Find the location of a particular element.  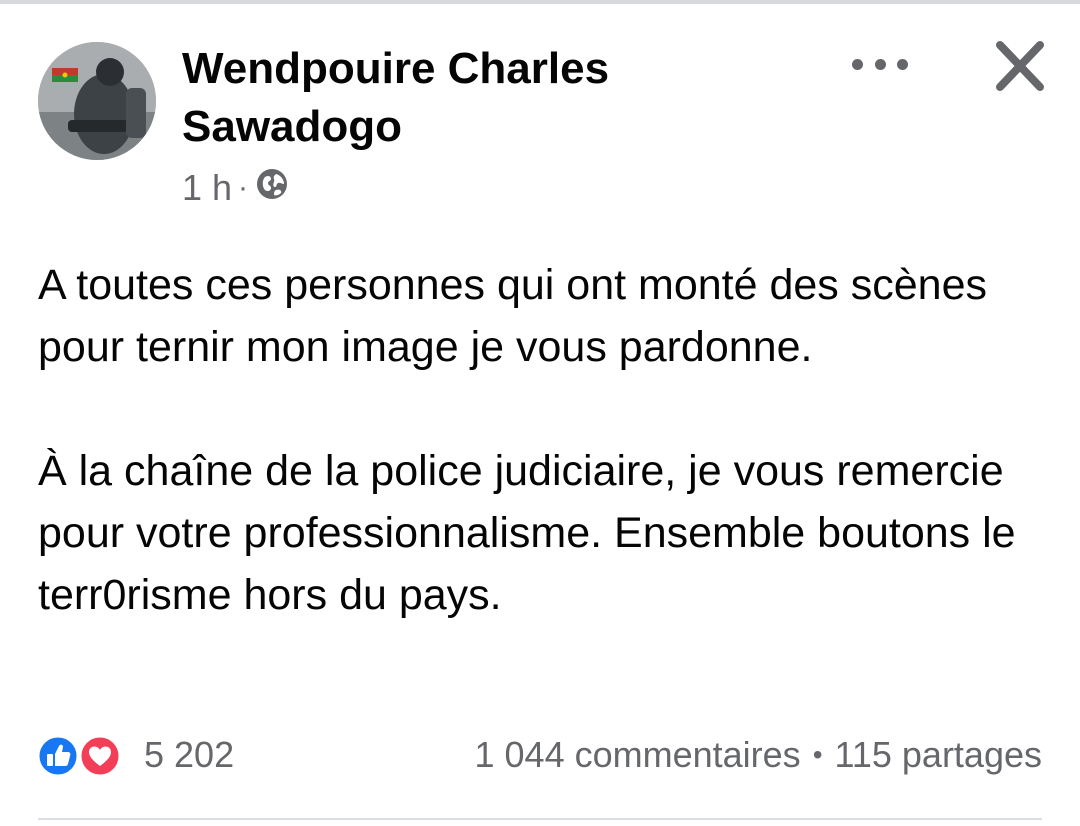

reactions-summary: 5 202 is located at coordinates (135, 755).